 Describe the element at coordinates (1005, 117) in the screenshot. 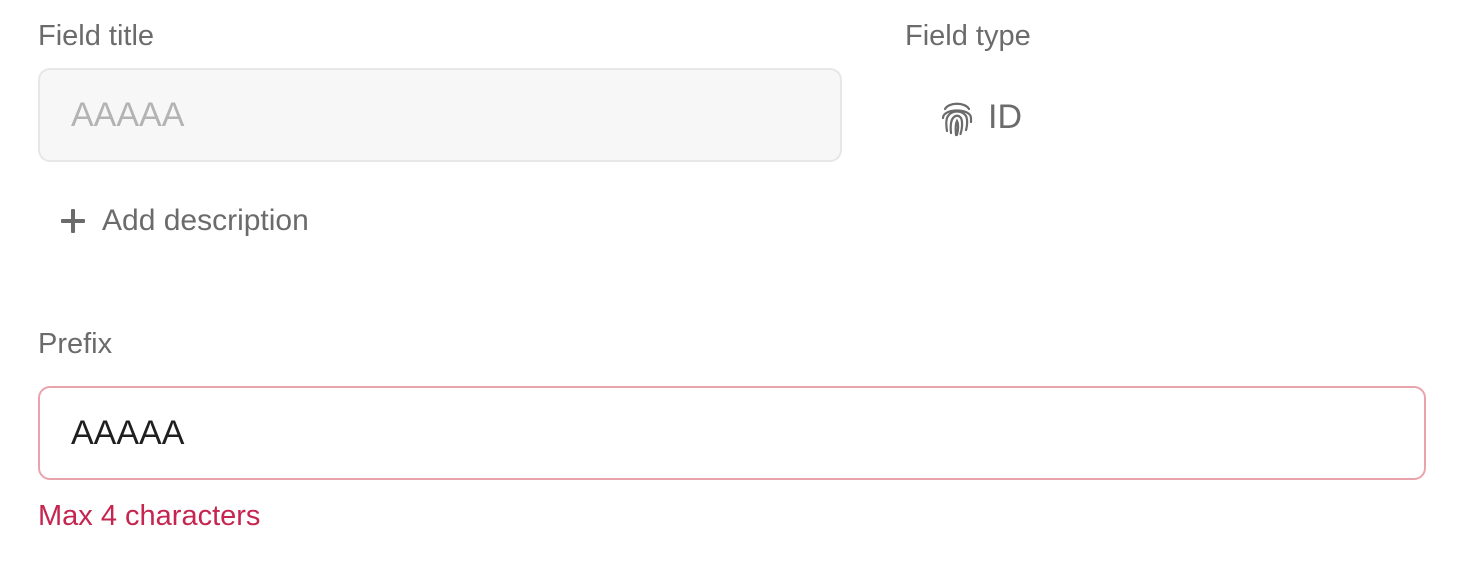

I see `field-type-value: ID` at that location.